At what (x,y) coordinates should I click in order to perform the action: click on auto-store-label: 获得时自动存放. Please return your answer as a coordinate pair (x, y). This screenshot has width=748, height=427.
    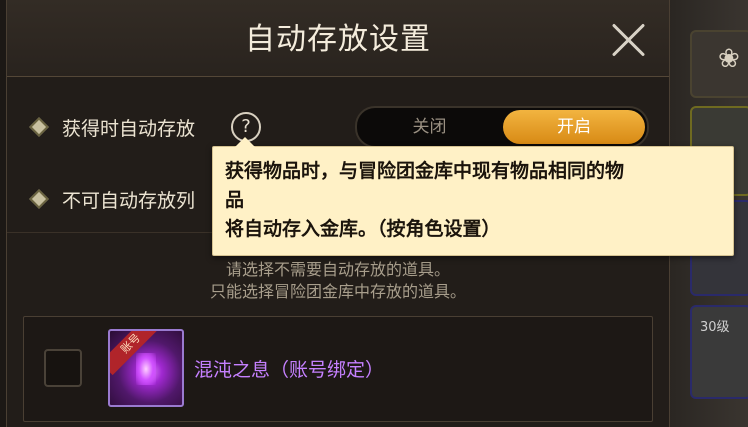
    Looking at the image, I should click on (129, 129).